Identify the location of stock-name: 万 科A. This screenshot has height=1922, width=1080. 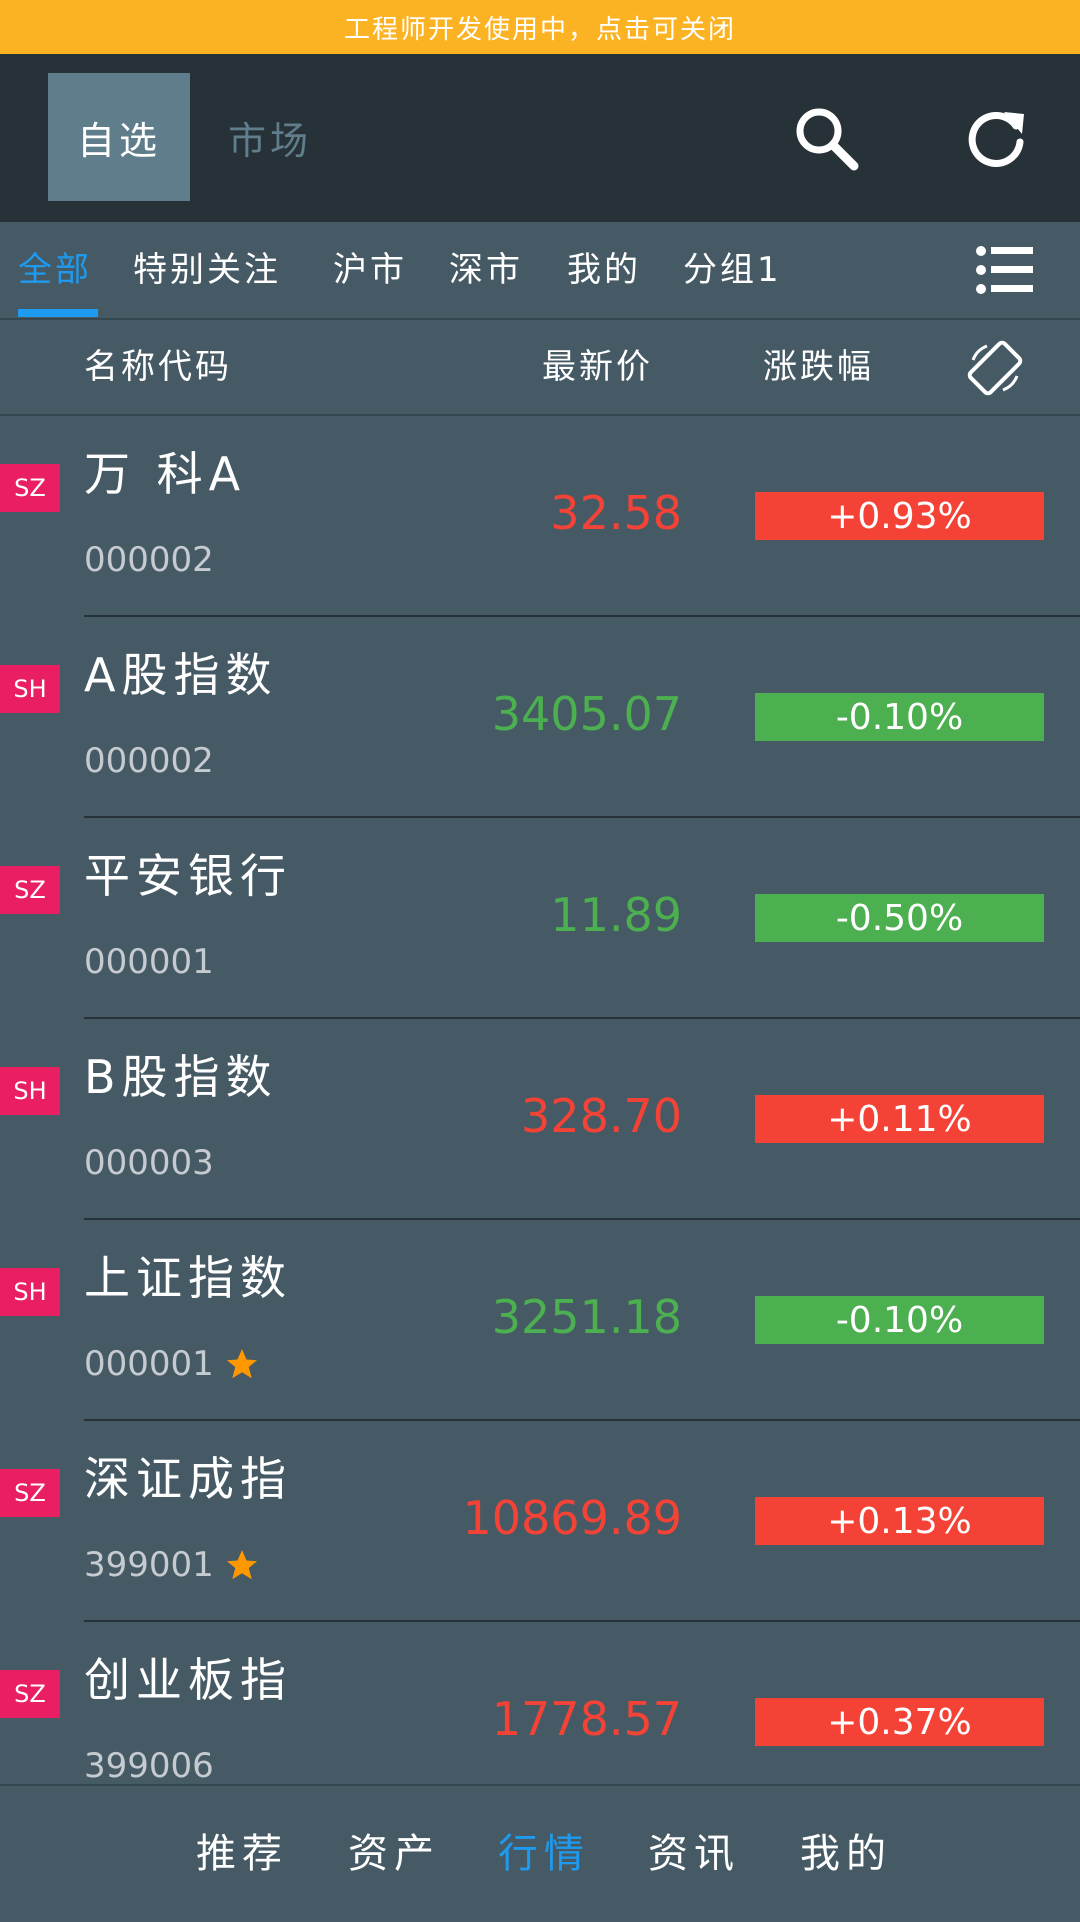
(165, 474).